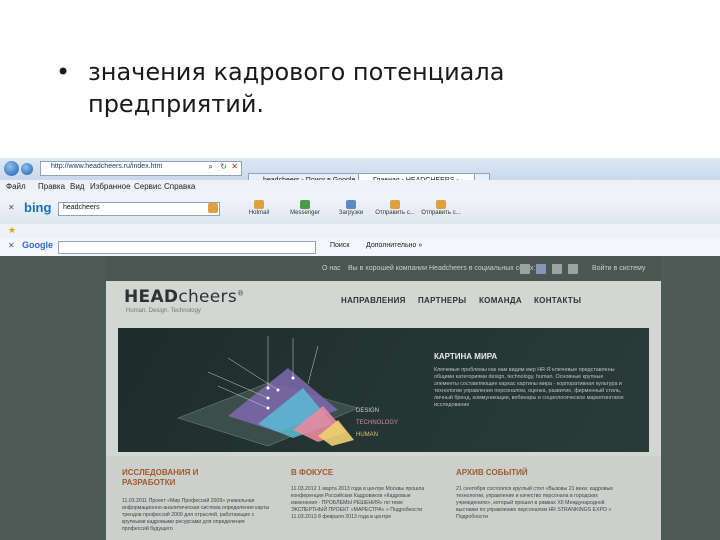  I want to click on mail-icon, so click(259, 204).